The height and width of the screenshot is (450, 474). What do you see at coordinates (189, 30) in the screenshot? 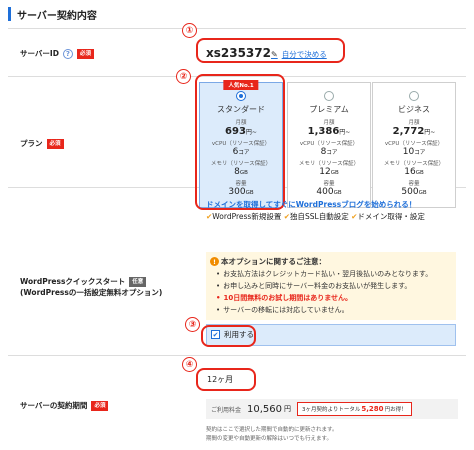
I see `step-badge-1: ①` at bounding box center [189, 30].